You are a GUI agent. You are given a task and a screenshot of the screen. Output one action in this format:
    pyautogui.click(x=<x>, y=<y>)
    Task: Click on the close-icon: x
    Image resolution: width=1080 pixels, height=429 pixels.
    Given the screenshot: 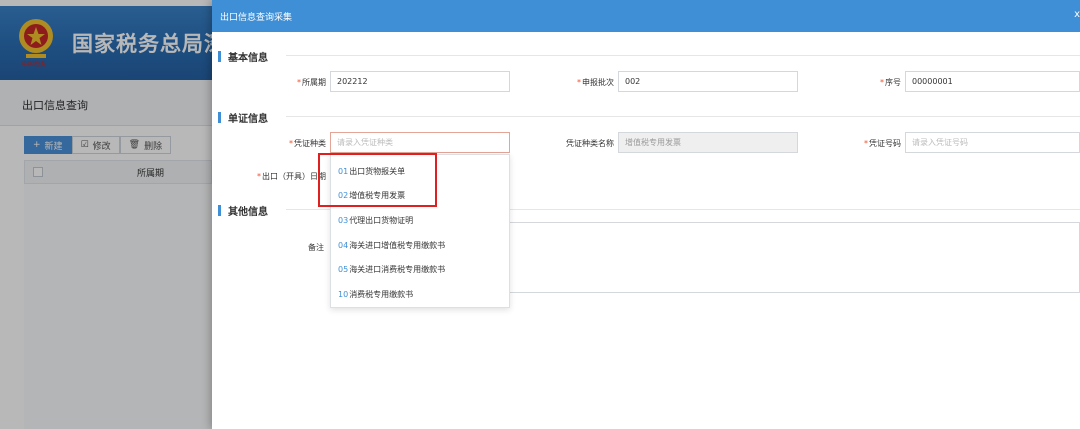 What is the action you would take?
    pyautogui.click(x=1077, y=14)
    